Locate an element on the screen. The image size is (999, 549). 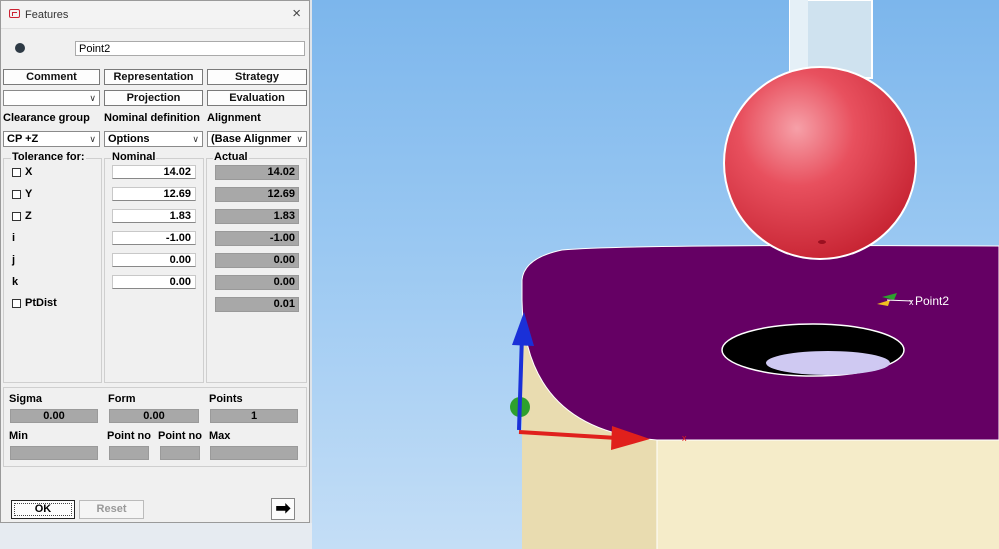
nominal-j-field: 0.00 is located at coordinates (154, 260).